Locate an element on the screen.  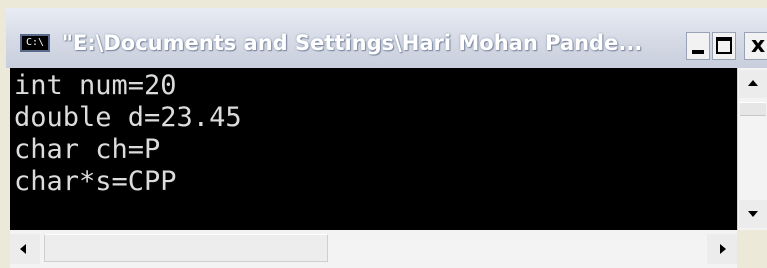
scroll-right-button is located at coordinates (722, 249).